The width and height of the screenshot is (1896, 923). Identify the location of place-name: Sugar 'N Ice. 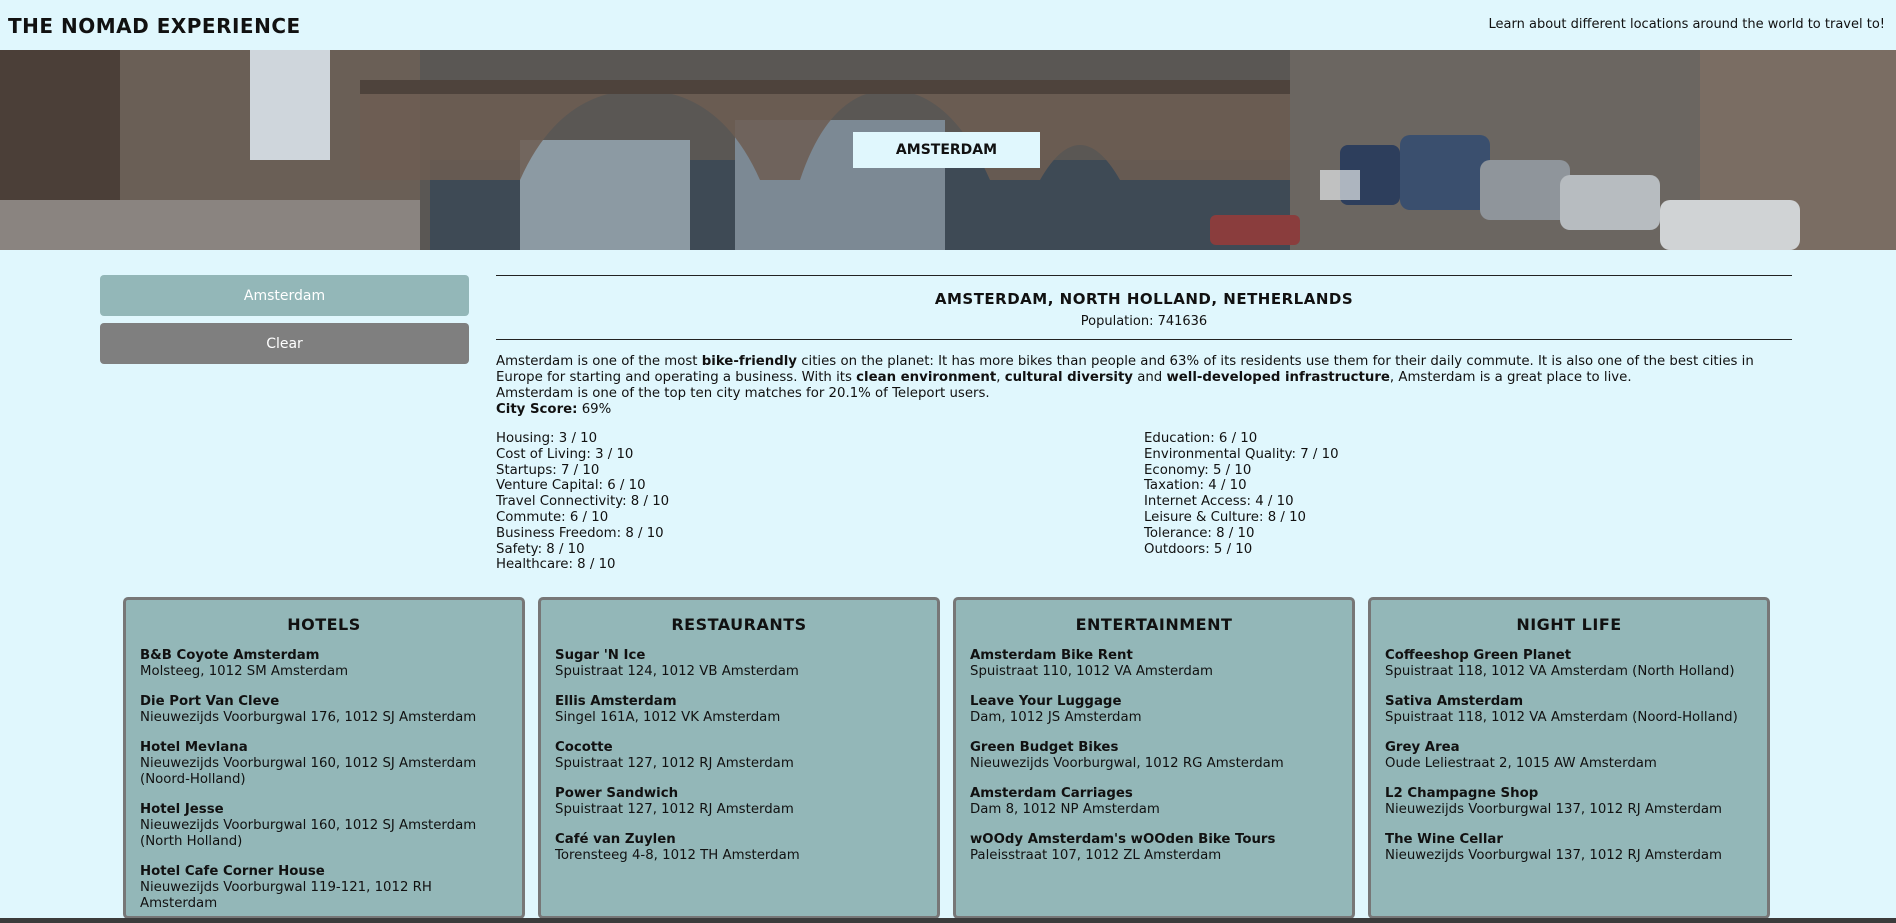
(600, 655).